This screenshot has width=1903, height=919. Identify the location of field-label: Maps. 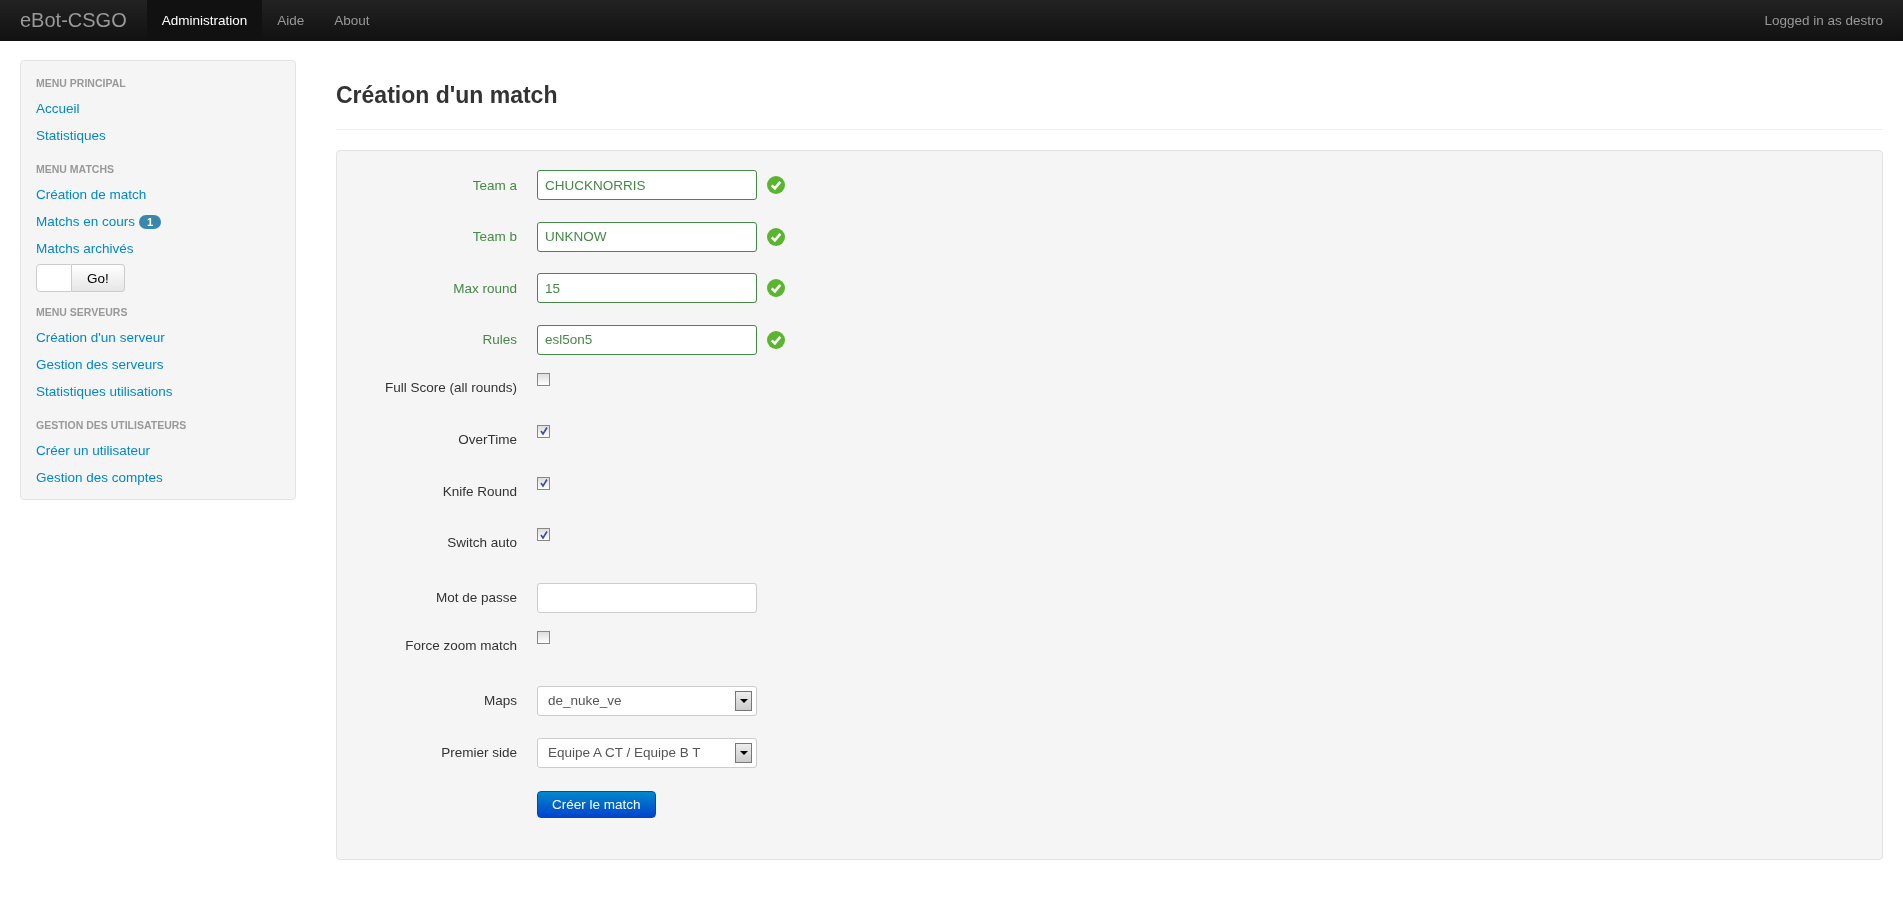
(500, 701).